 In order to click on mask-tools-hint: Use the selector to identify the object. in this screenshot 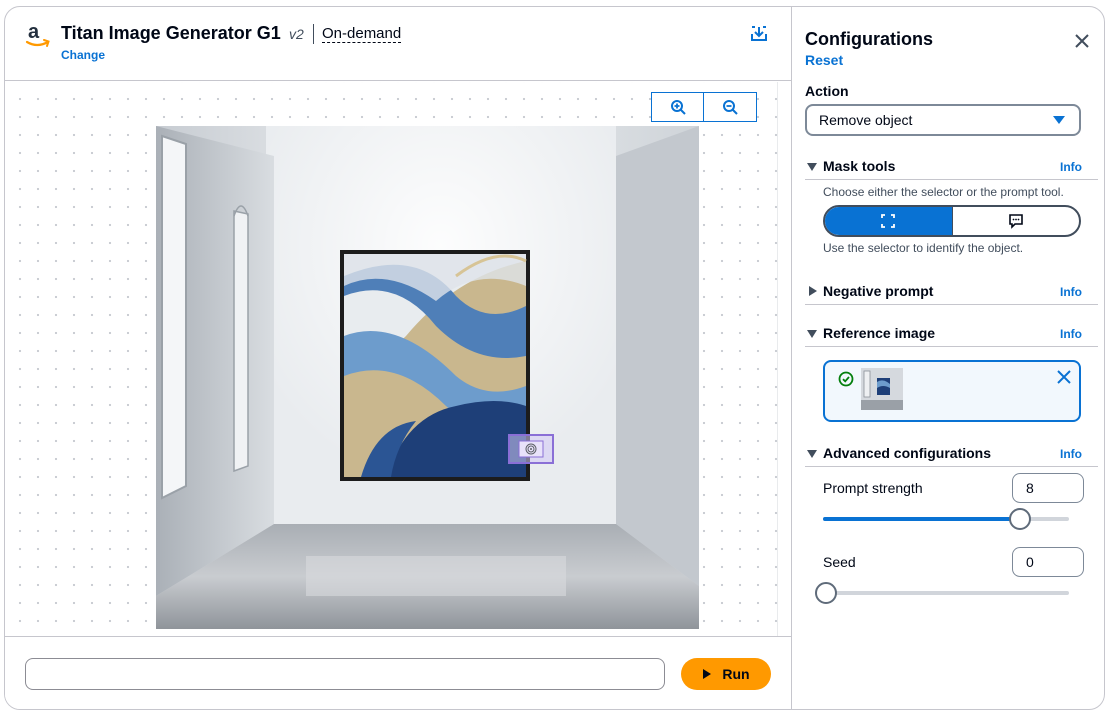, I will do `click(923, 248)`.